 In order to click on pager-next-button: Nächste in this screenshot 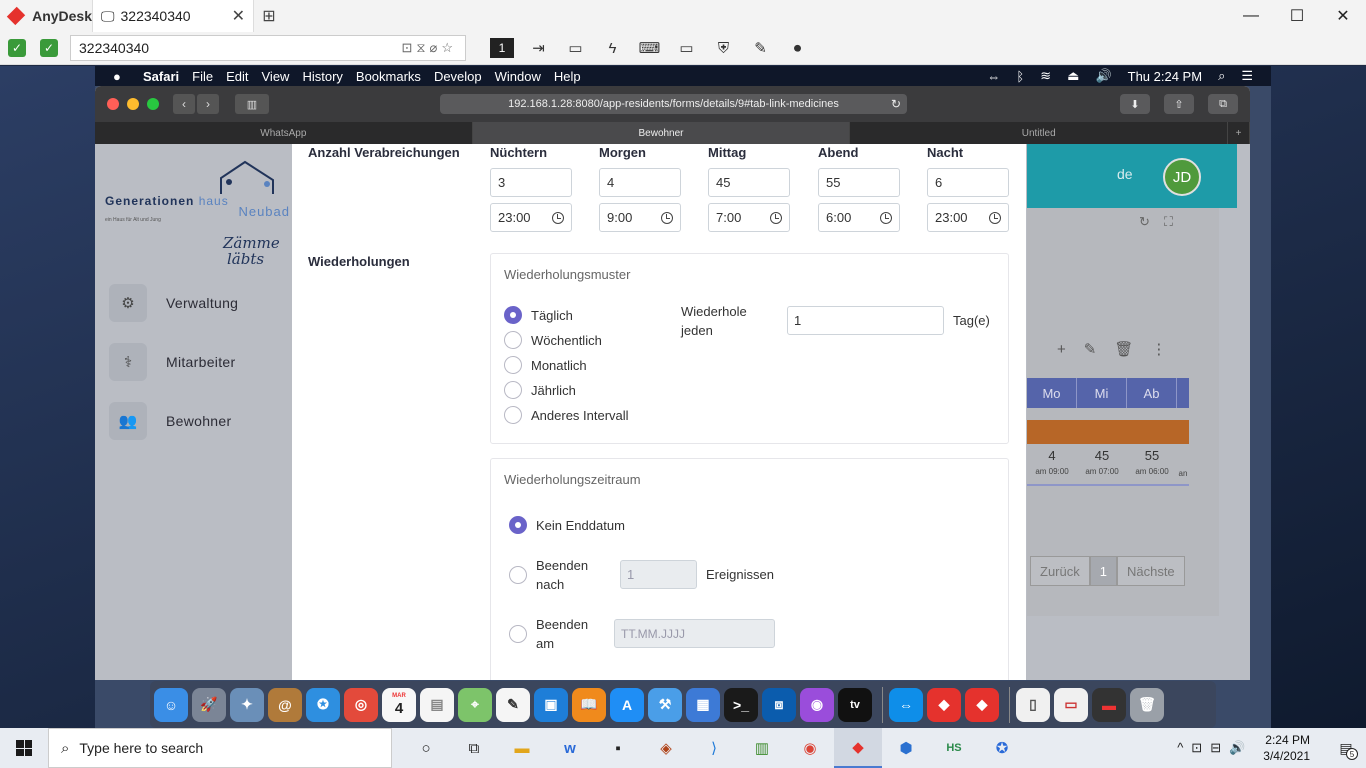, I will do `click(1150, 571)`.